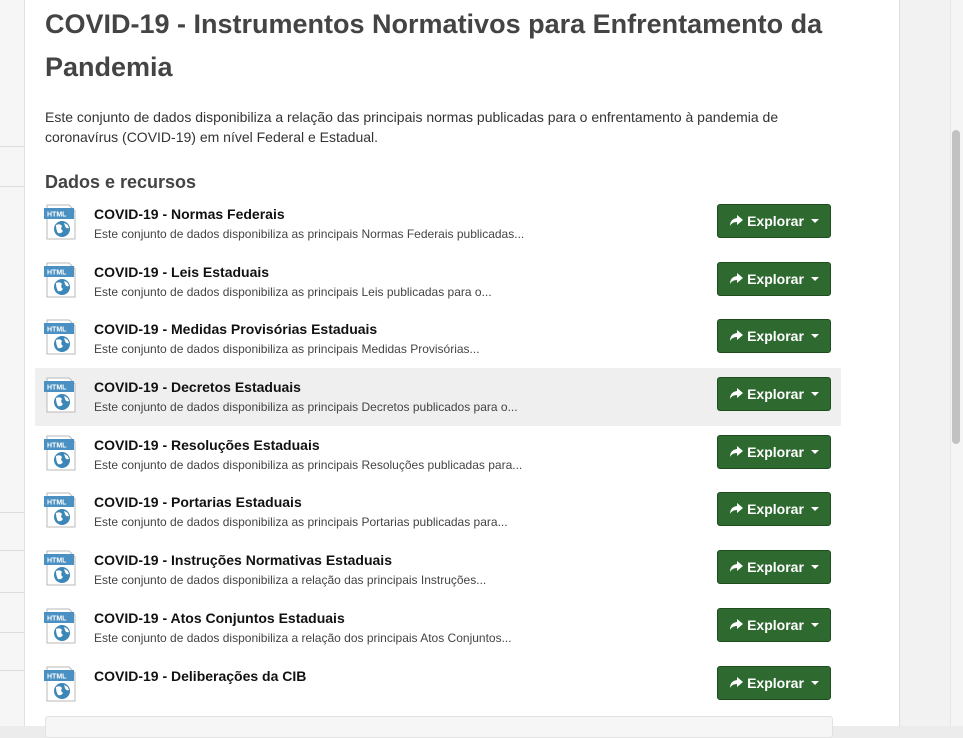  Describe the element at coordinates (235, 329) in the screenshot. I see `resource-title-link: COVID-19 - Medidas Provisórias Estaduais` at that location.